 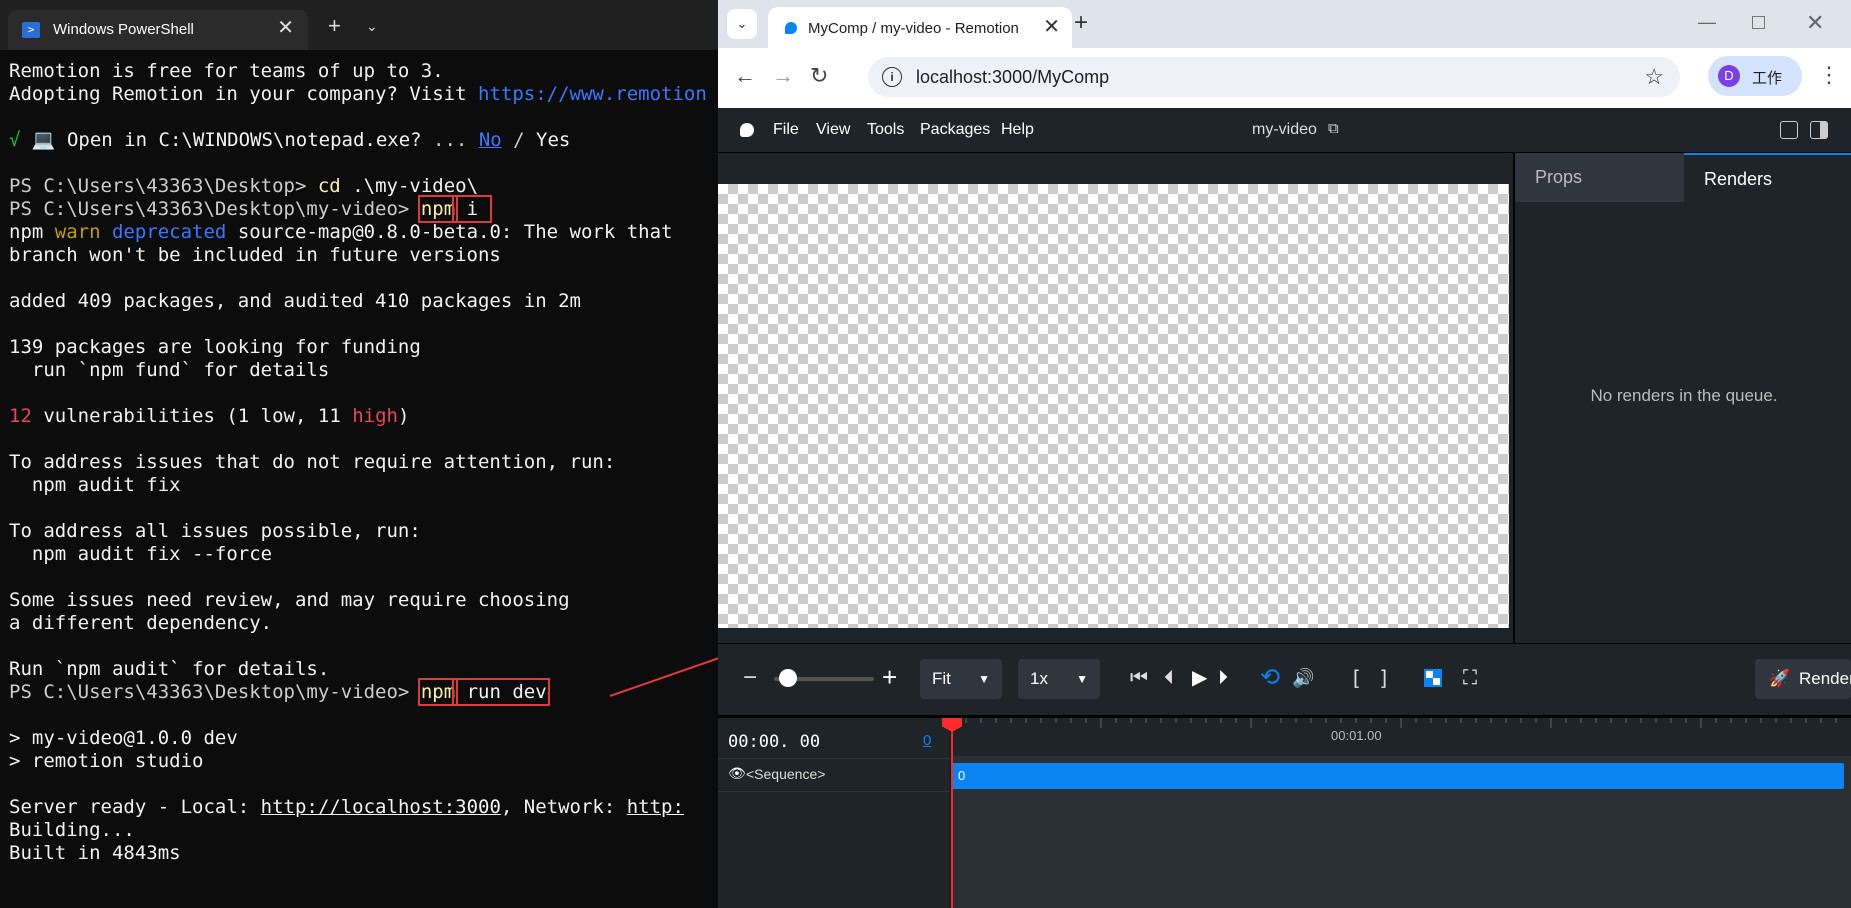 I want to click on tab-search-button: ⌄, so click(x=742, y=24).